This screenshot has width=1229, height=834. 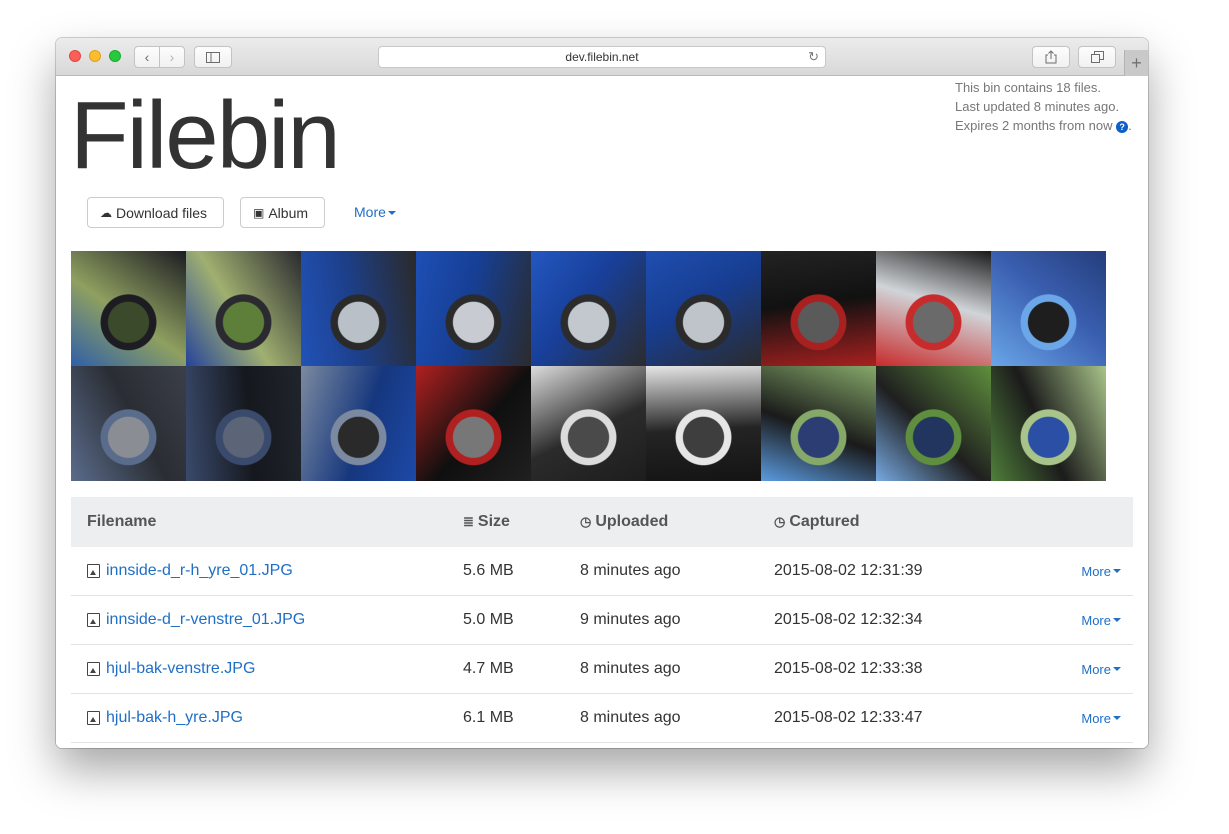 I want to click on reload-icon: ↻, so click(x=813, y=57).